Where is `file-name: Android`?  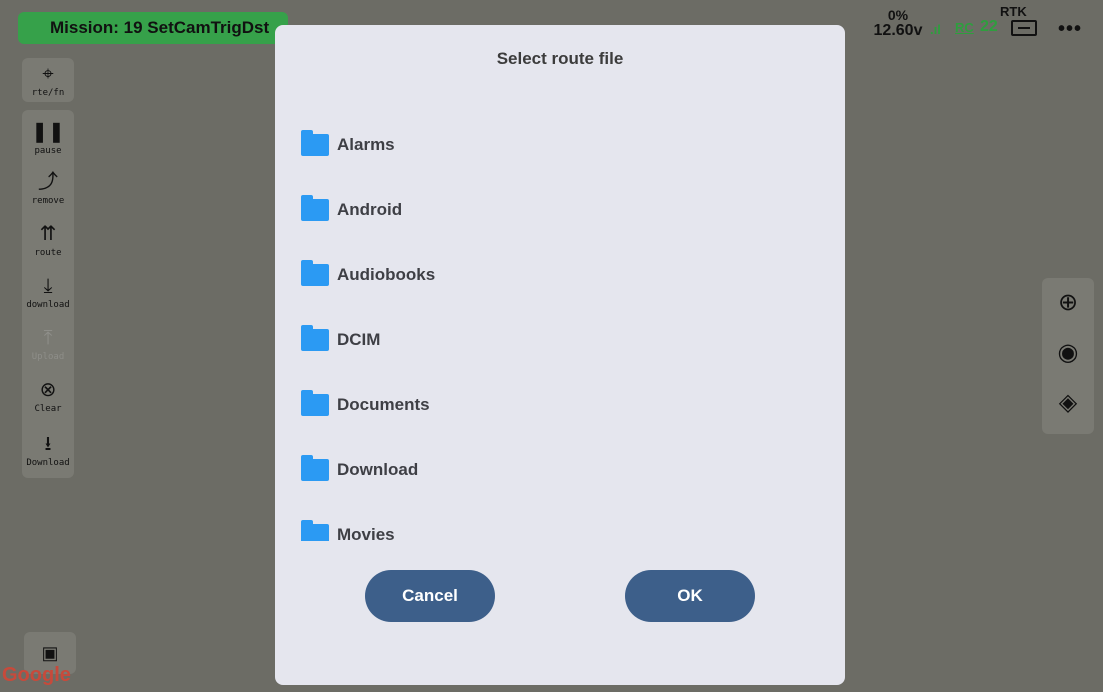 file-name: Android is located at coordinates (370, 209).